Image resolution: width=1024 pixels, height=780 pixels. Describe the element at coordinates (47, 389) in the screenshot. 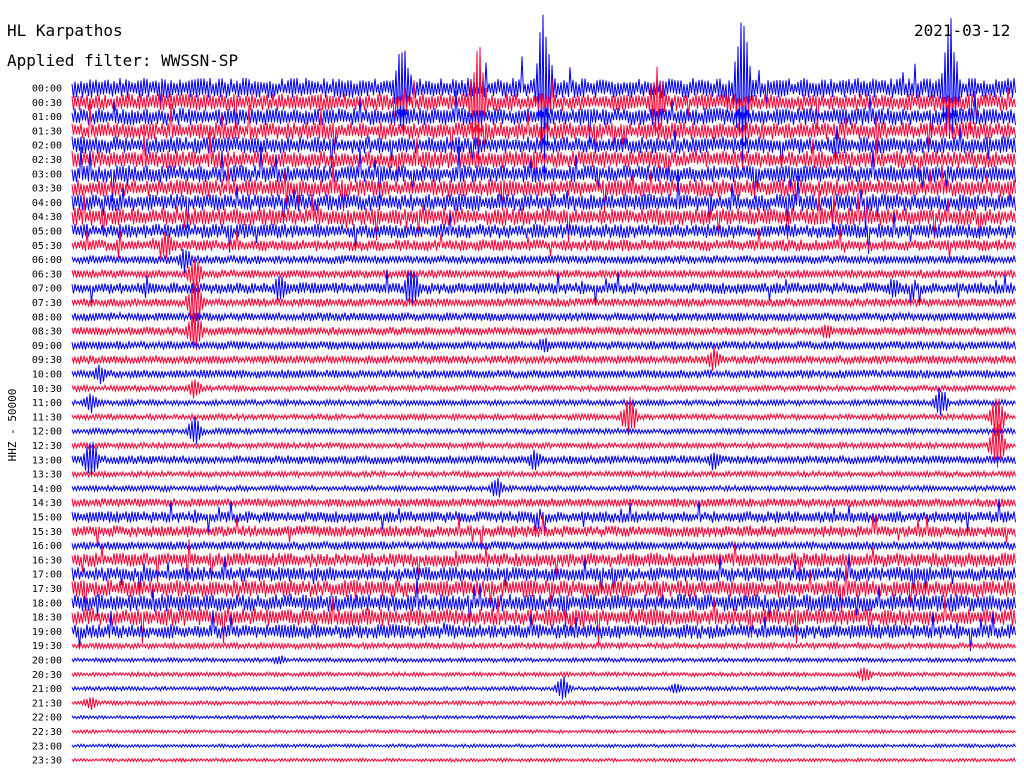

I see `y-tick-label: 10:30` at that location.